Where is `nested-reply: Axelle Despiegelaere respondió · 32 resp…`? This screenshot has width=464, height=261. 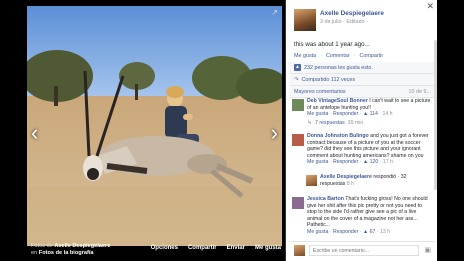
nested-reply: Axelle Despiegelaere respondió · 32 resp… is located at coordinates (369, 180).